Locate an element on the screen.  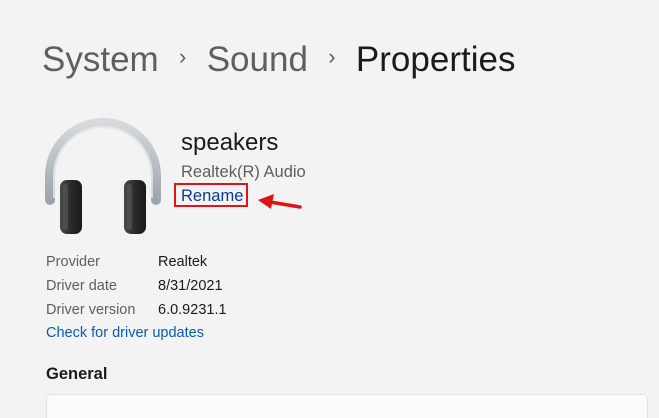
property-value: Realtek is located at coordinates (183, 262).